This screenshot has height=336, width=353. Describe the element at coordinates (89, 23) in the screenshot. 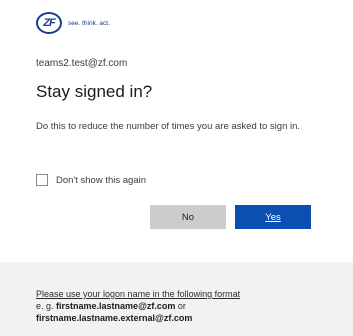

I see `logo-tagline: see. think. act.` at that location.